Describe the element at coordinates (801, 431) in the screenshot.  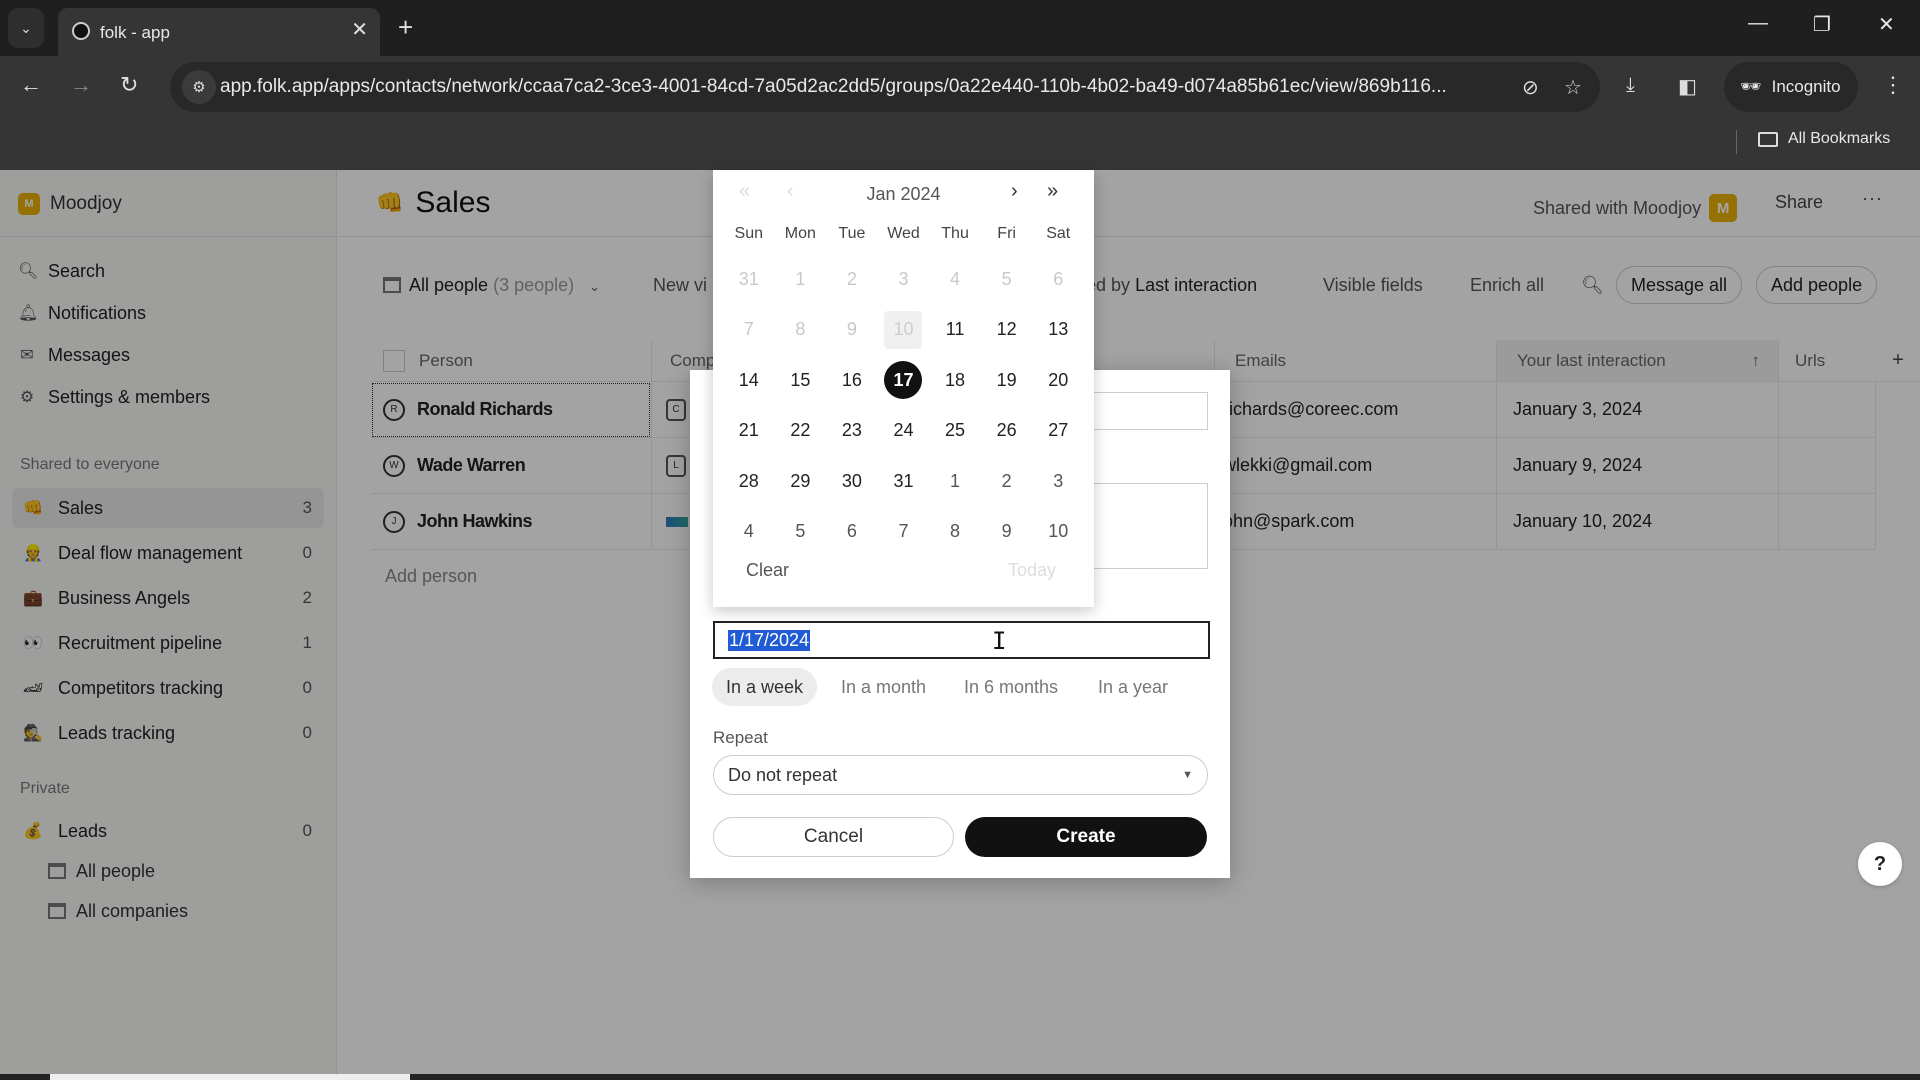
I see `calendar-day: 22` at that location.